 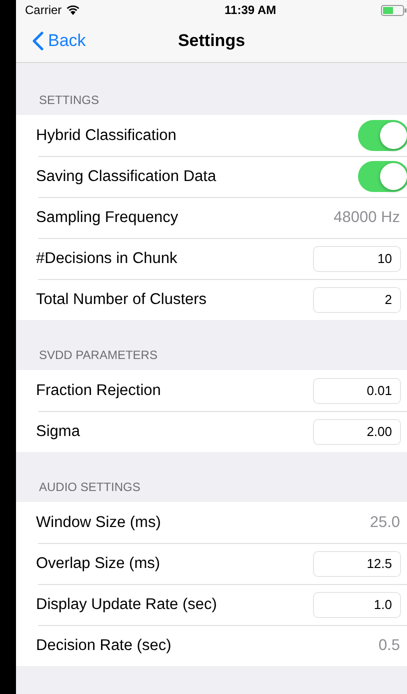 What do you see at coordinates (104, 645) in the screenshot?
I see `setting-label: Decision Rate (sec)` at bounding box center [104, 645].